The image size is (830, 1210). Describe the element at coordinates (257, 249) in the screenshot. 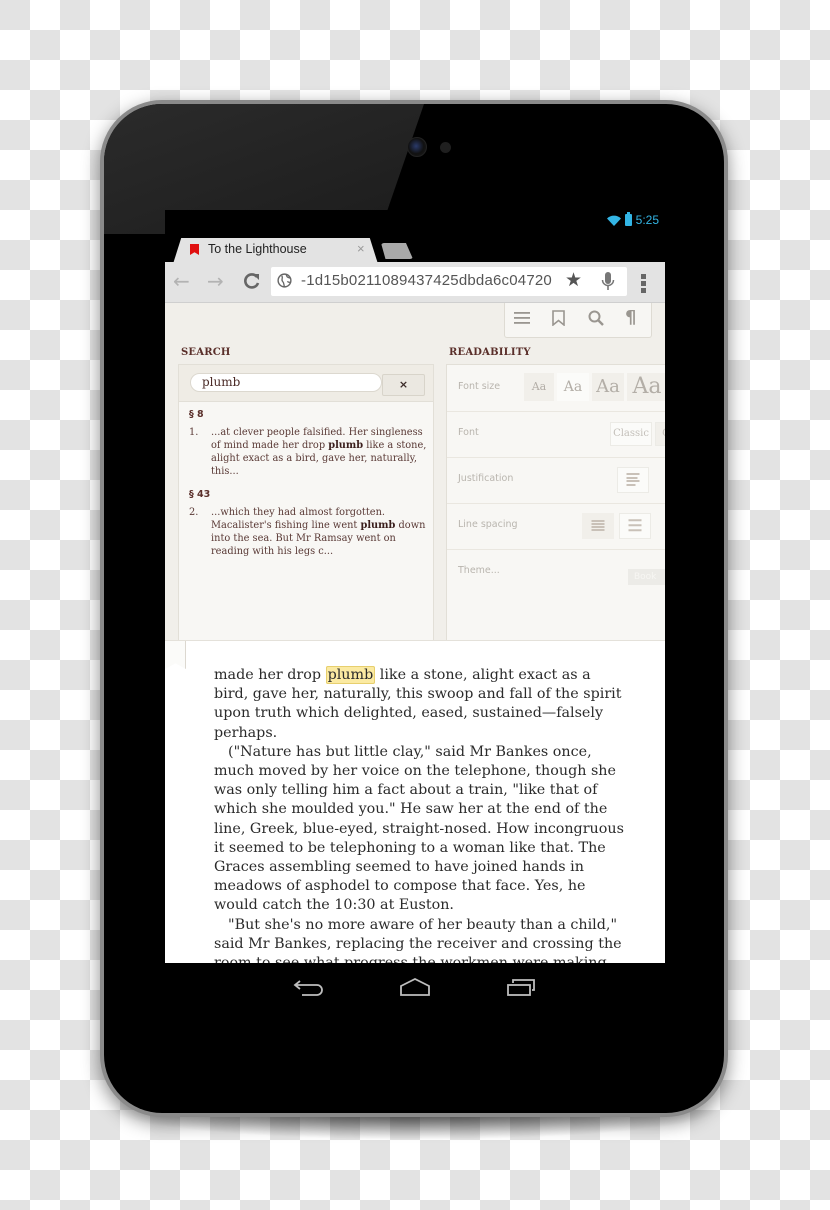

I see `tab-title: To the Lighthouse` at that location.